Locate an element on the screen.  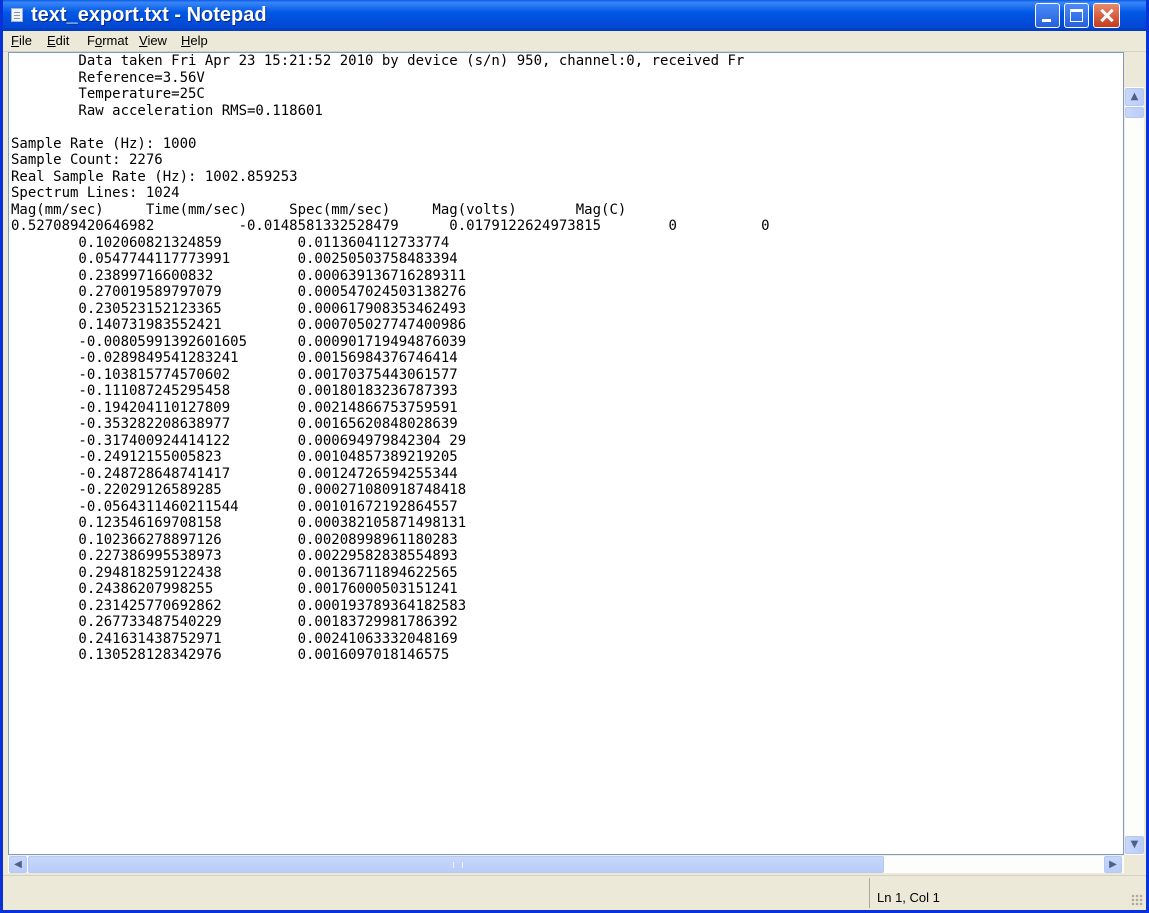
scrollbar-corner is located at coordinates (1134, 864).